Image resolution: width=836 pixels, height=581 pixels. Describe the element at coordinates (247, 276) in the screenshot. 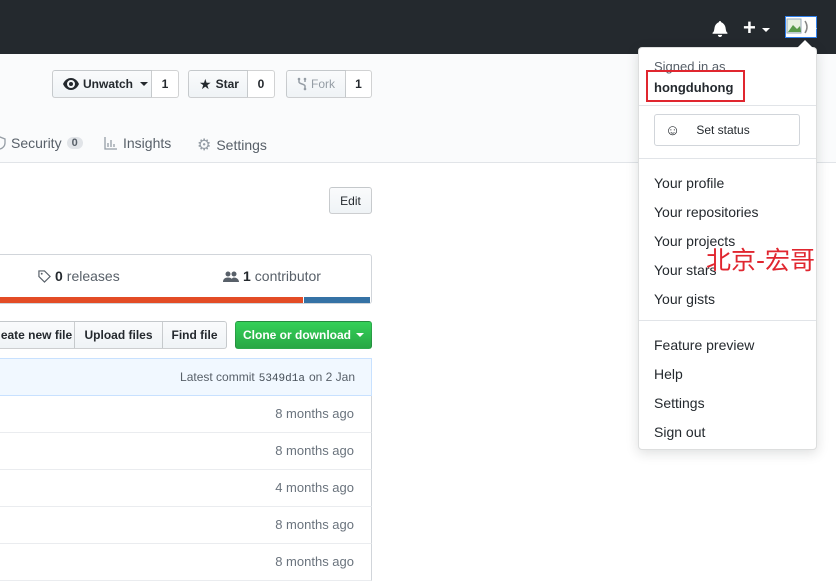

I see `contributors-count: 1` at that location.